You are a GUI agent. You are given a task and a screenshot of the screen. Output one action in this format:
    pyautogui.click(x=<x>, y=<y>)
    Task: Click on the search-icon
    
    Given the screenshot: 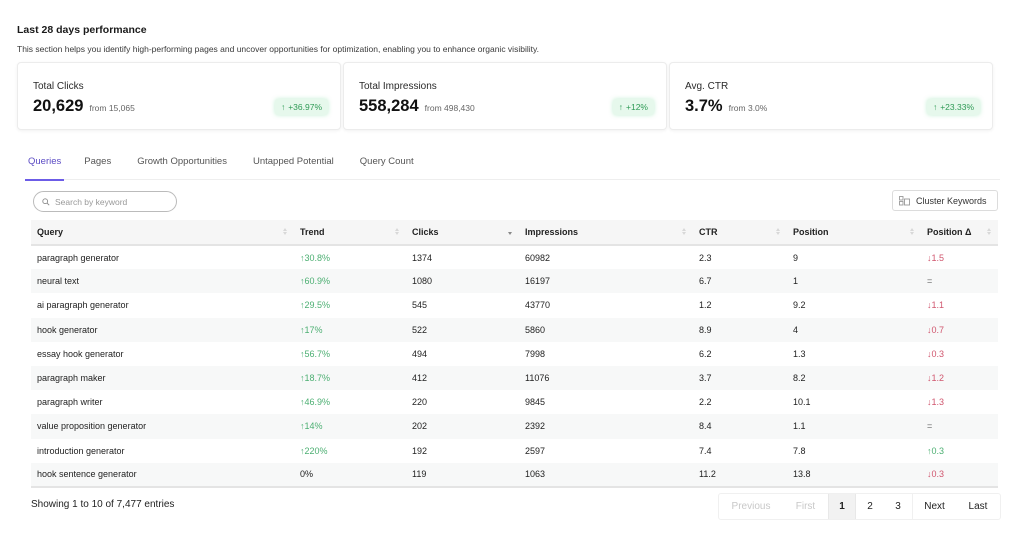 What is the action you would take?
    pyautogui.click(x=46, y=201)
    